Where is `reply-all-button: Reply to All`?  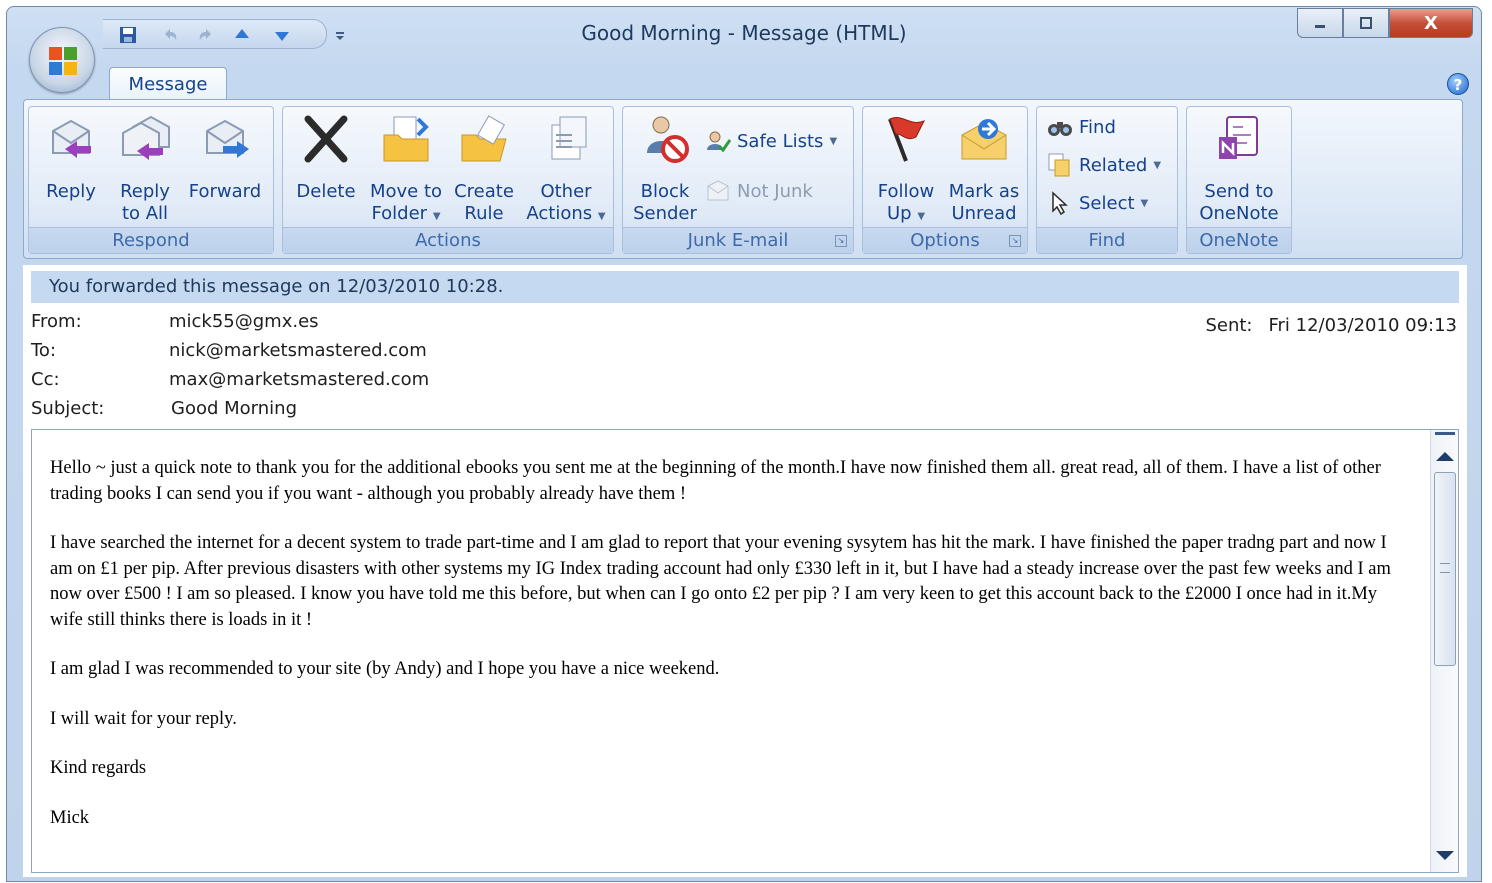 reply-all-button: Reply to All is located at coordinates (145, 169).